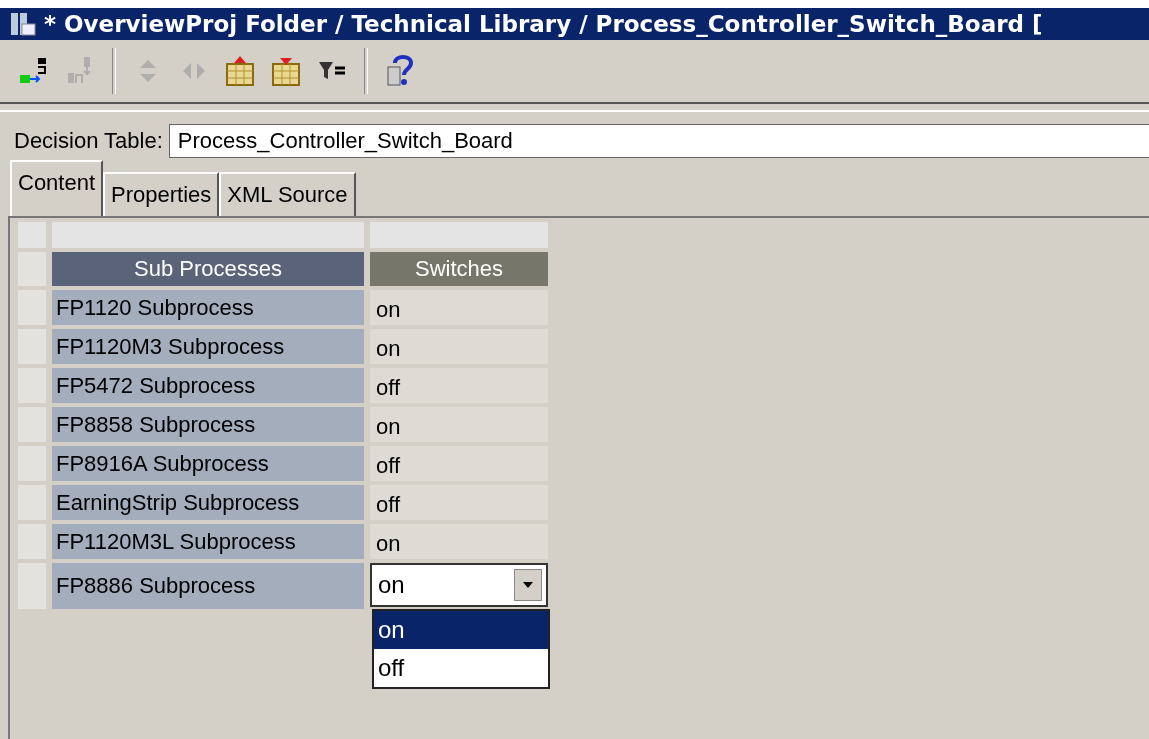 The width and height of the screenshot is (1149, 739). What do you see at coordinates (543, 24) in the screenshot?
I see `window-title: * OverviewProj Folder / Technical Library / Process_Controller_Switch_Board [` at bounding box center [543, 24].